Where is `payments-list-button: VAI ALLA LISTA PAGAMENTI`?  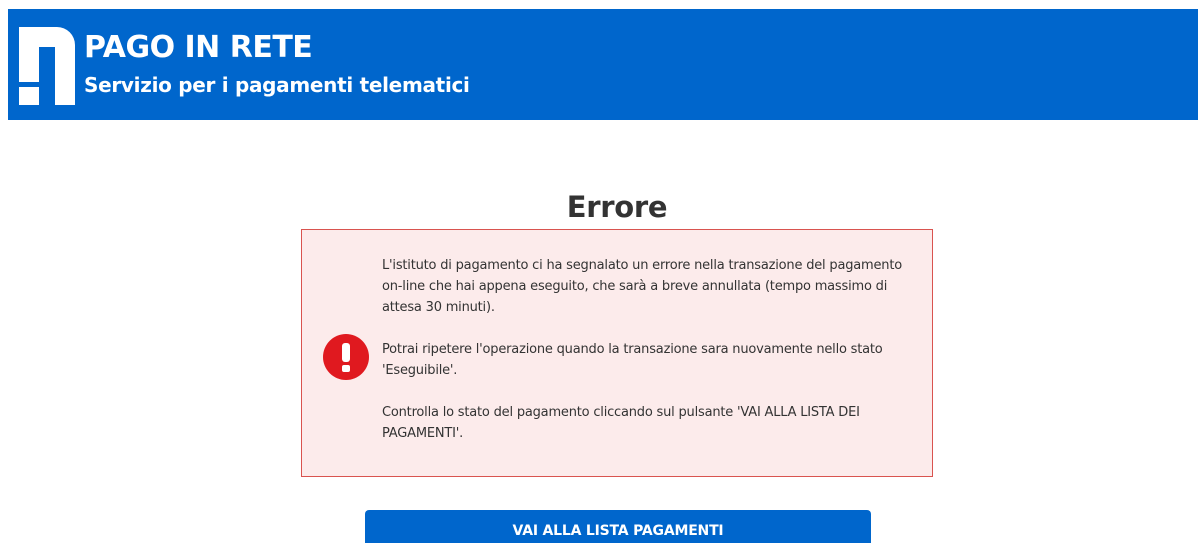
payments-list-button: VAI ALLA LISTA PAGAMENTI is located at coordinates (618, 526).